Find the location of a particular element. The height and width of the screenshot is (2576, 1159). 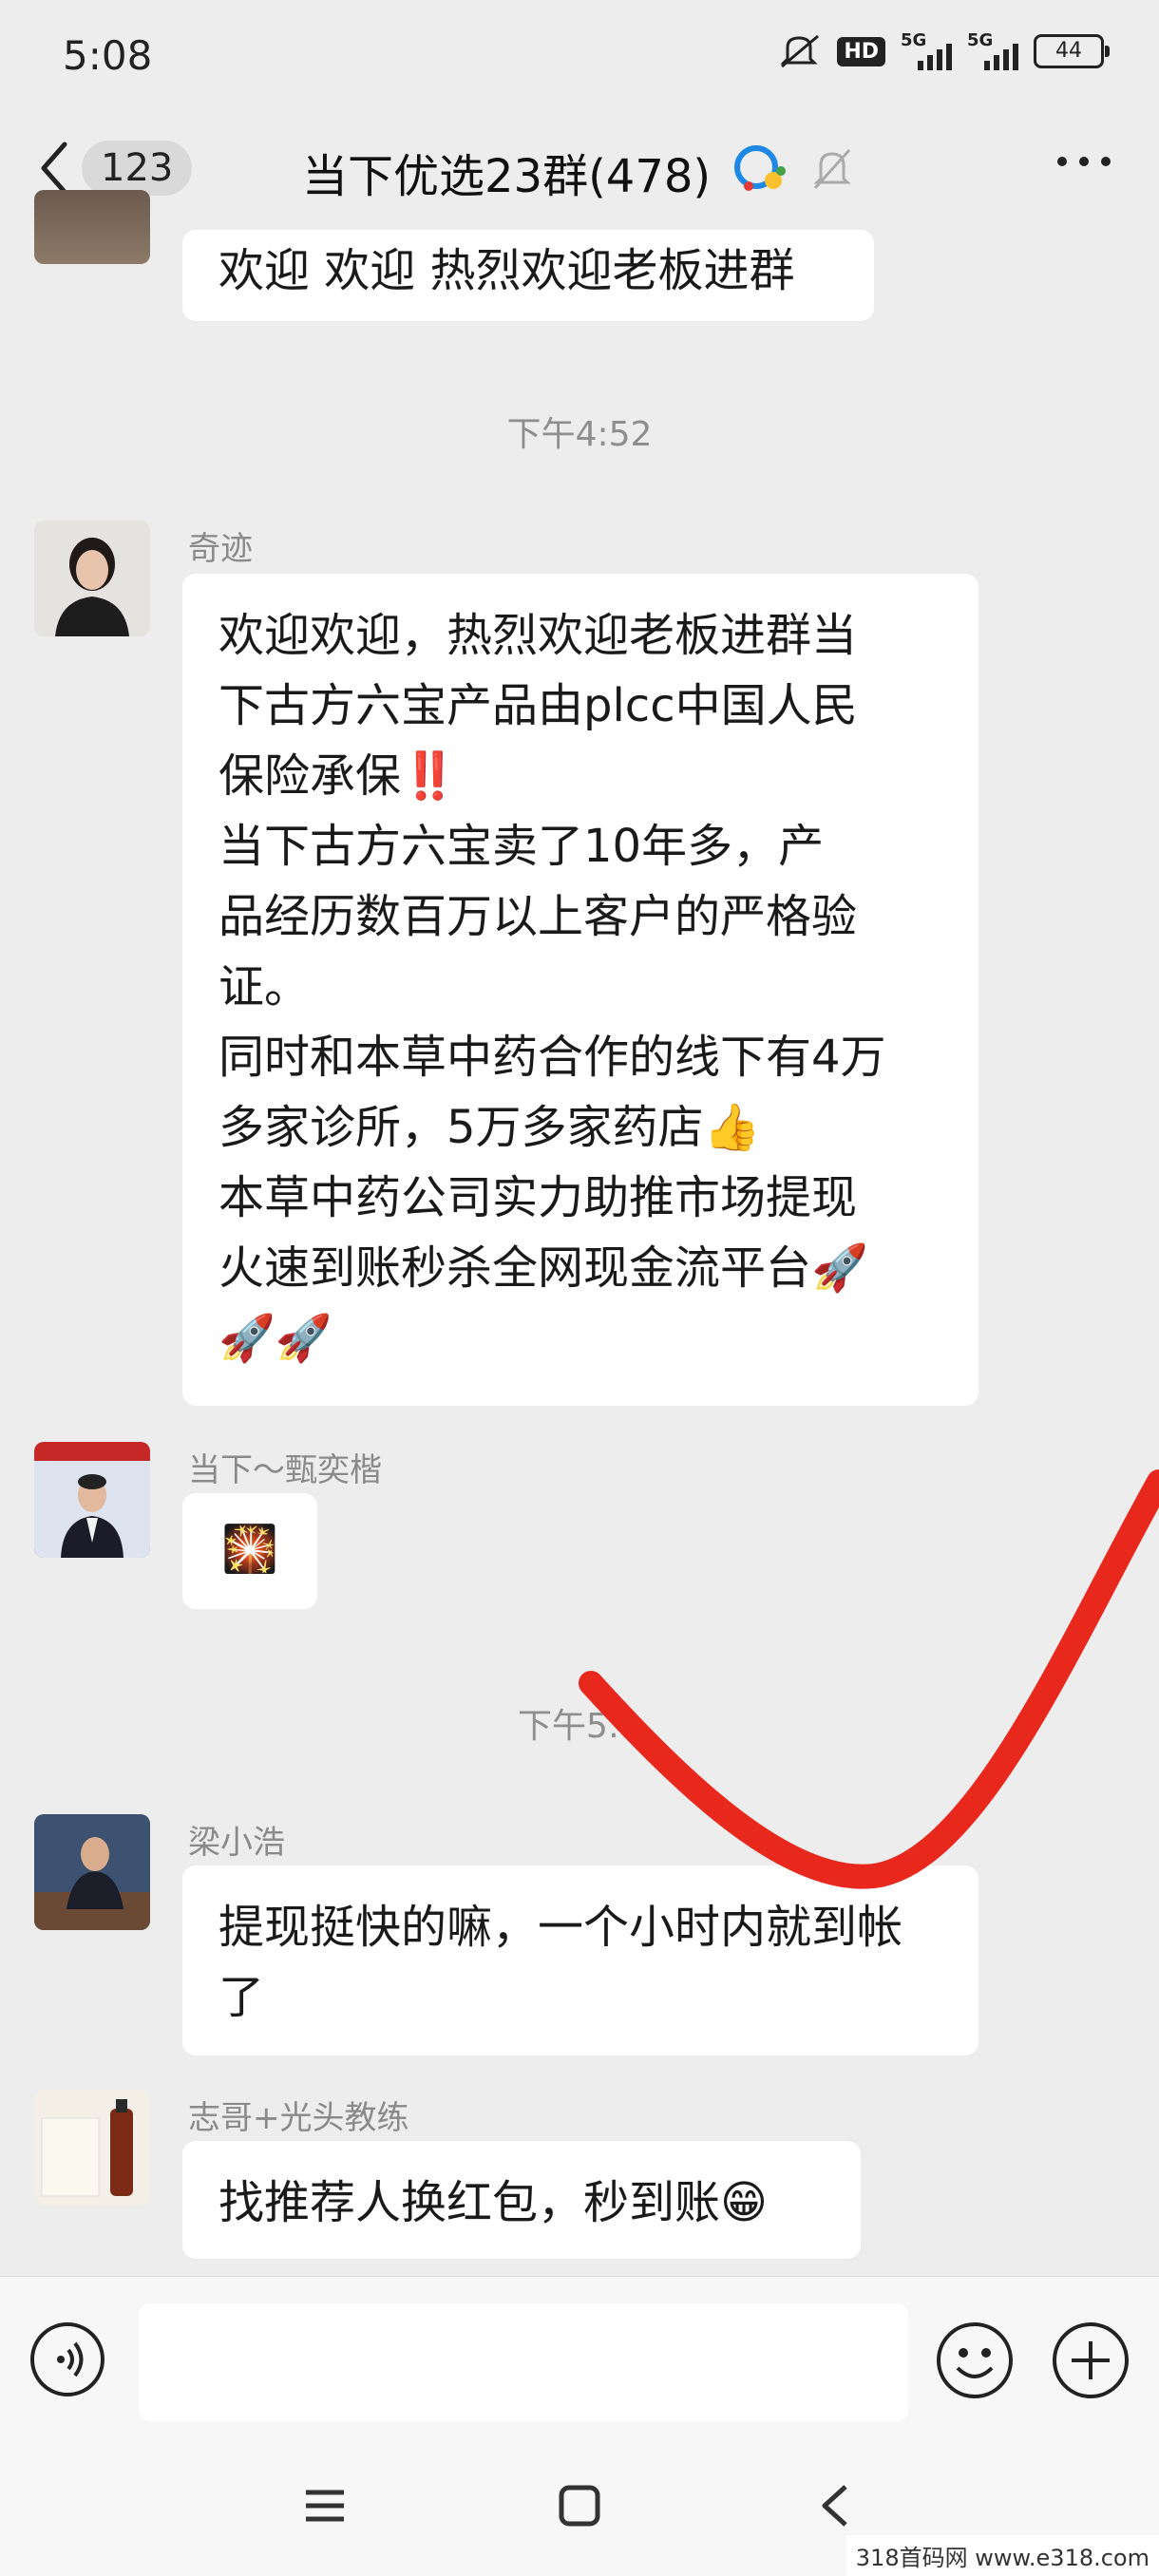

voice-input-button is located at coordinates (67, 2359).